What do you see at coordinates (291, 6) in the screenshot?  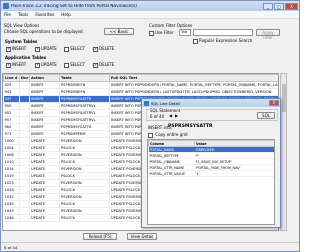 I see `close-button: X` at bounding box center [291, 6].